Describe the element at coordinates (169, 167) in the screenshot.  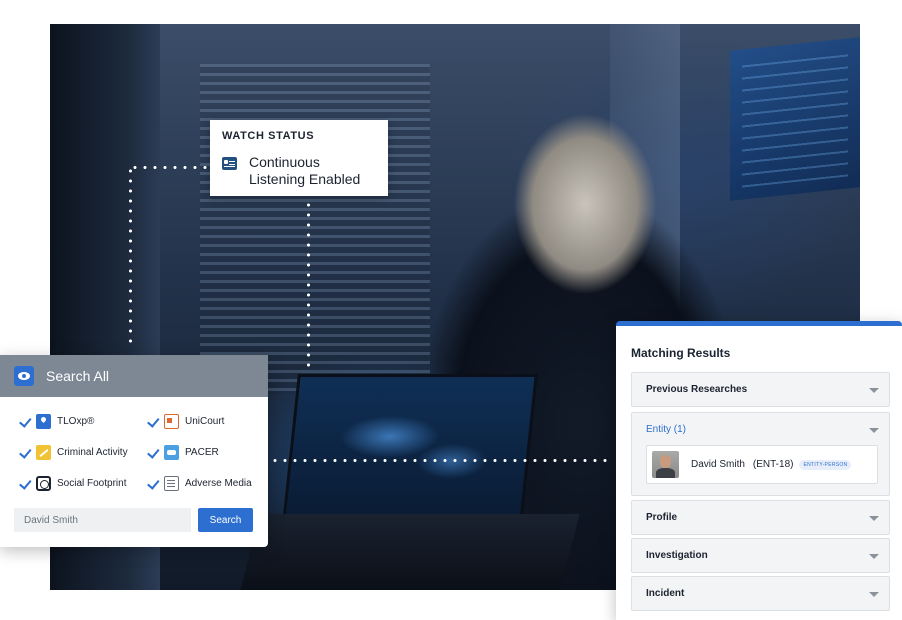
I see `connector-top-horizontal` at that location.